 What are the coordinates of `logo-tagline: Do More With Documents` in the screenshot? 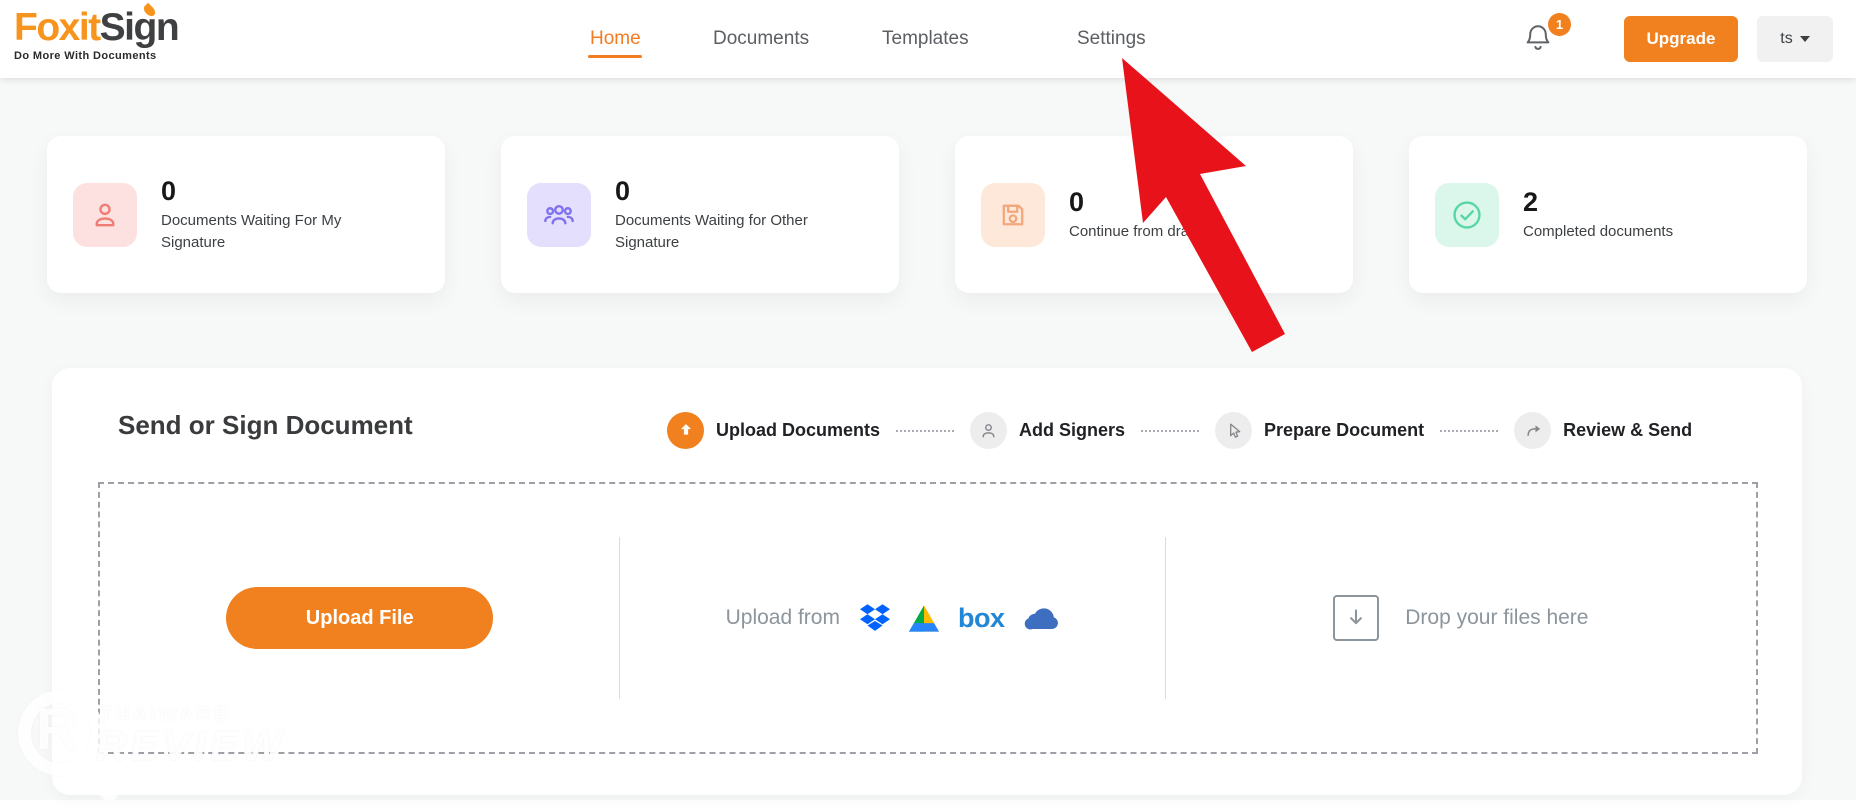 It's located at (85, 56).